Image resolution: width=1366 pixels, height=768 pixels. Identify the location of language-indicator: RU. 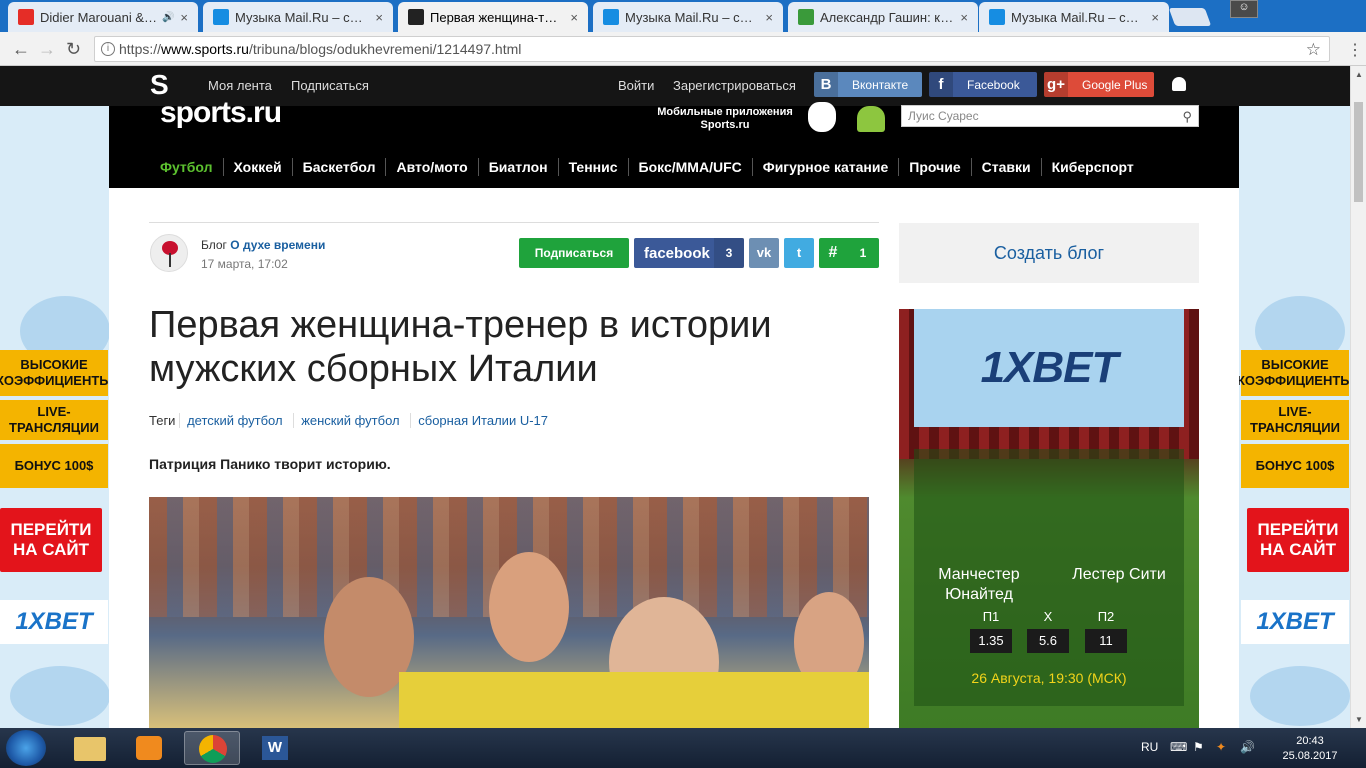
(1149, 747).